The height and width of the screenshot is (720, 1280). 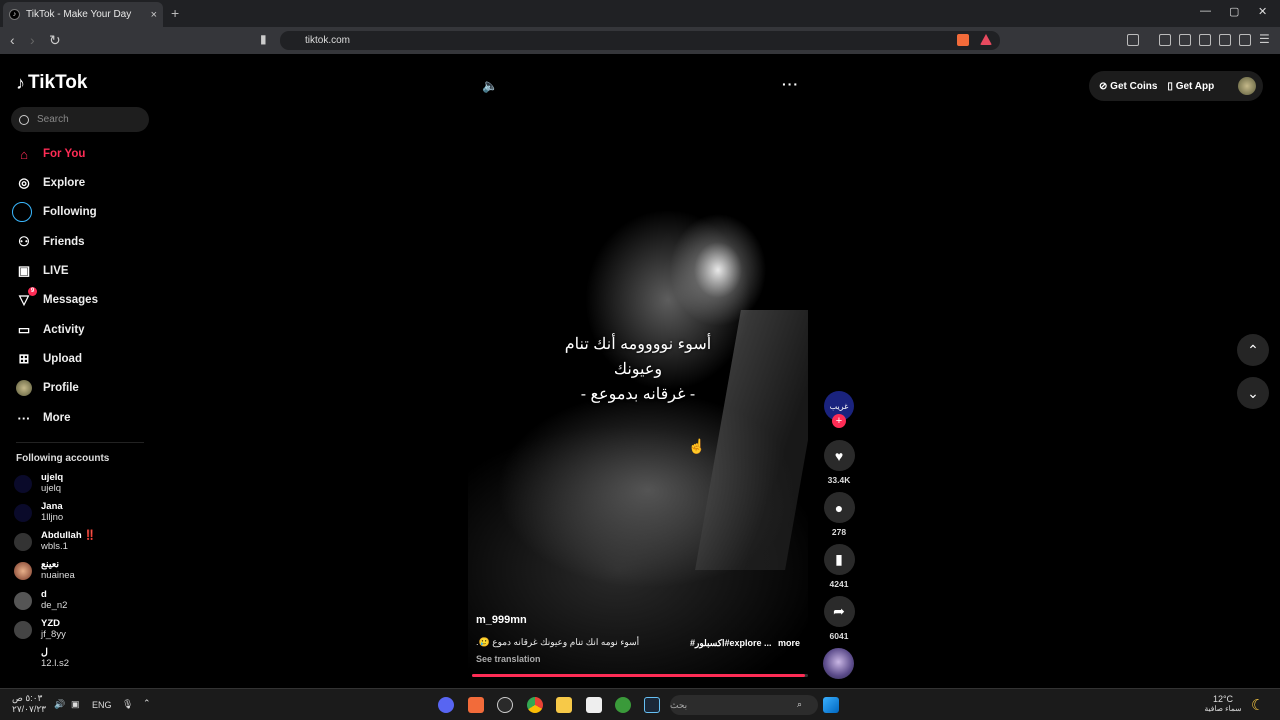 I want to click on new-tab-button: +, so click(x=175, y=13).